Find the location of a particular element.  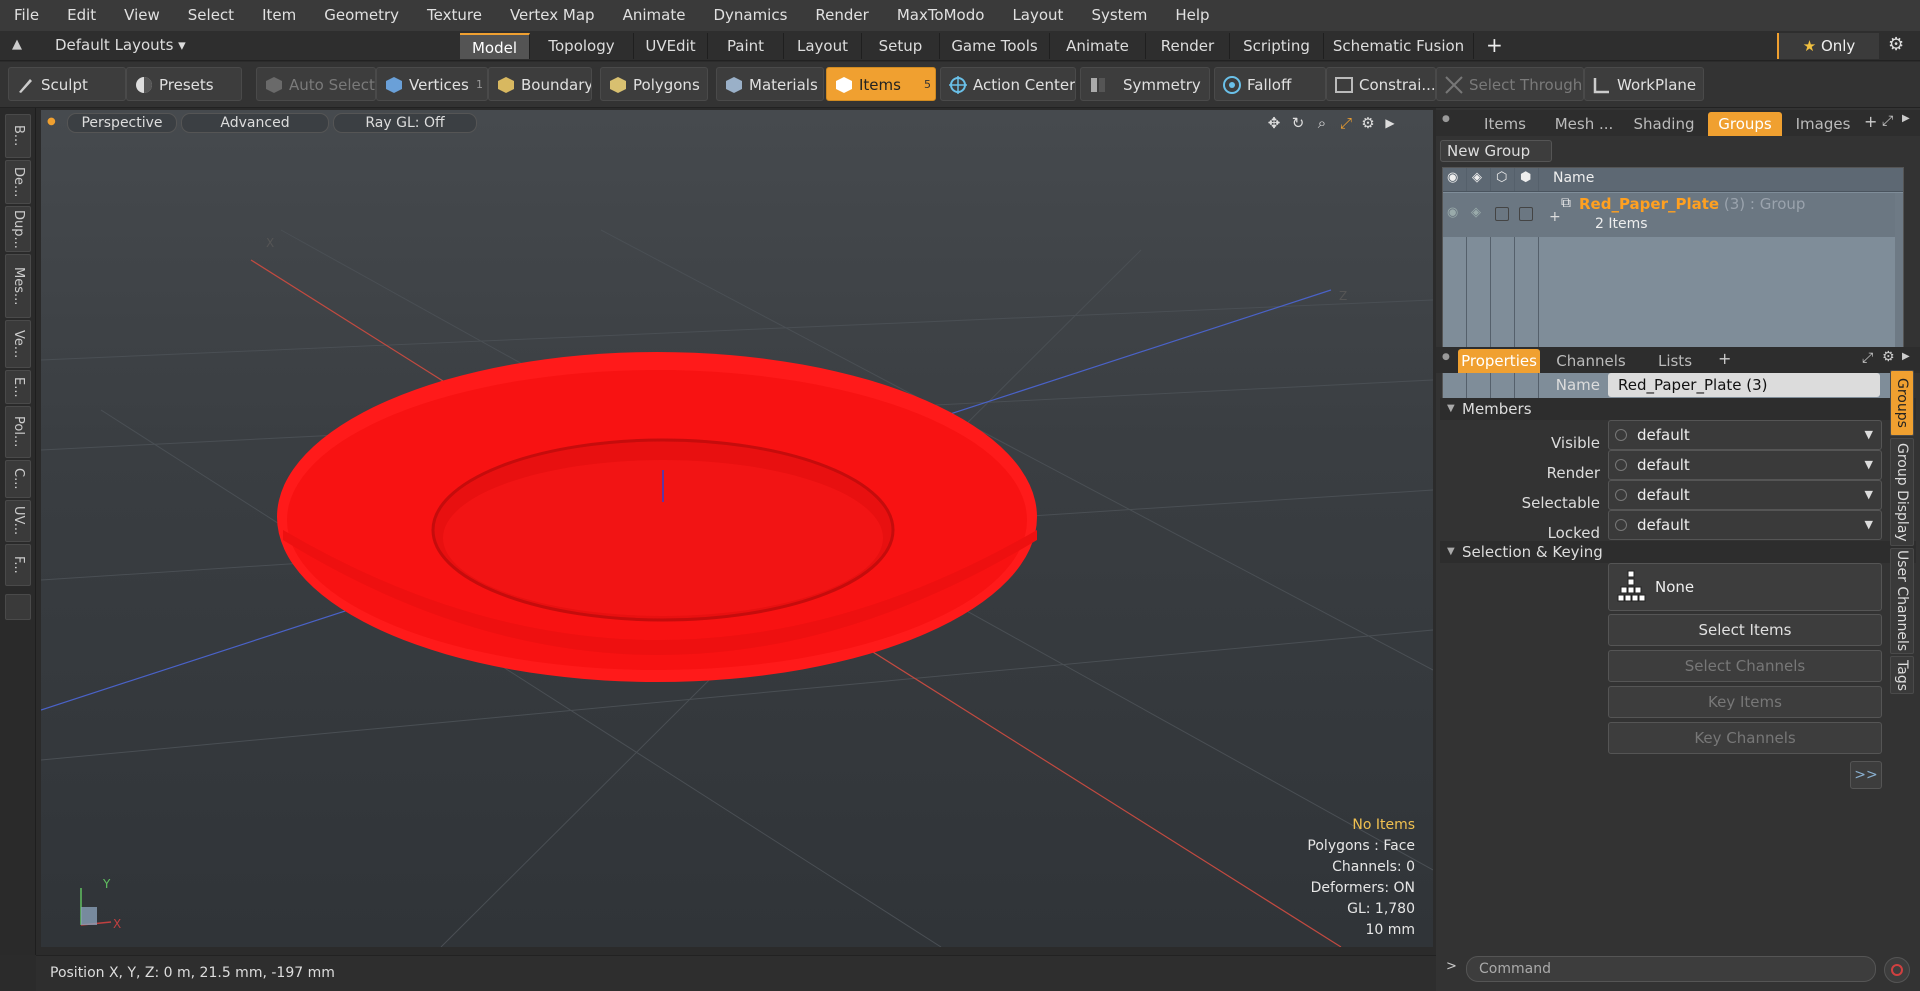

selection-keying-section-header: ▼ Selection & Keying is located at coordinates (1678, 552).